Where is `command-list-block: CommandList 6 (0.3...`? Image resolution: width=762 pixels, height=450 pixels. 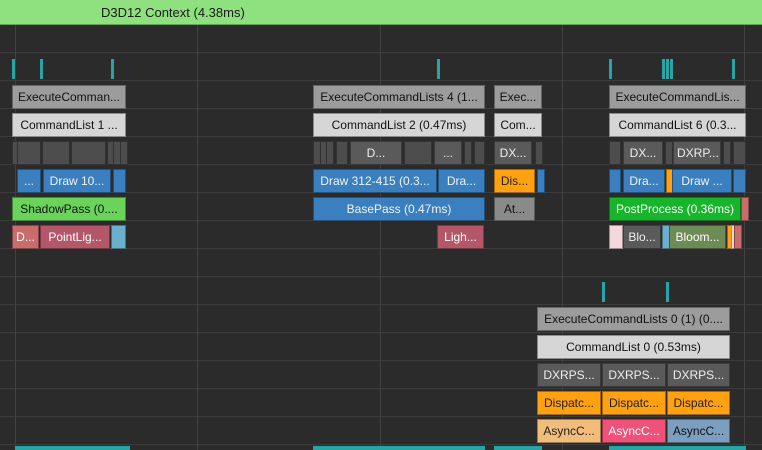 command-list-block: CommandList 6 (0.3... is located at coordinates (677, 125).